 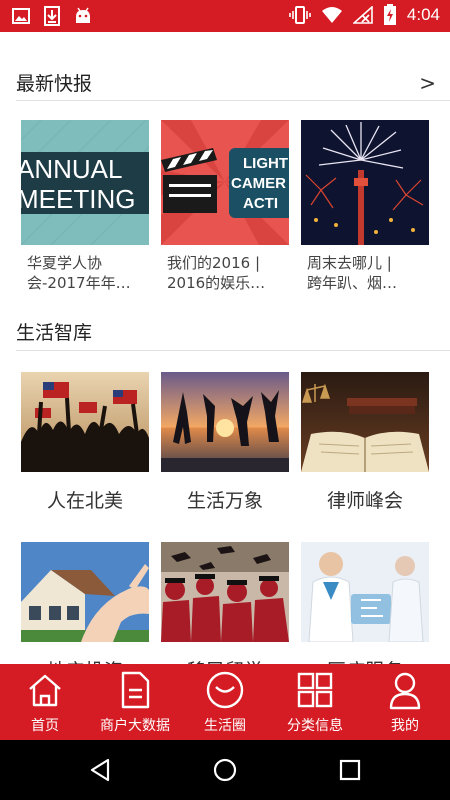 I want to click on life-section-title: 生活智库, so click(x=54, y=333).